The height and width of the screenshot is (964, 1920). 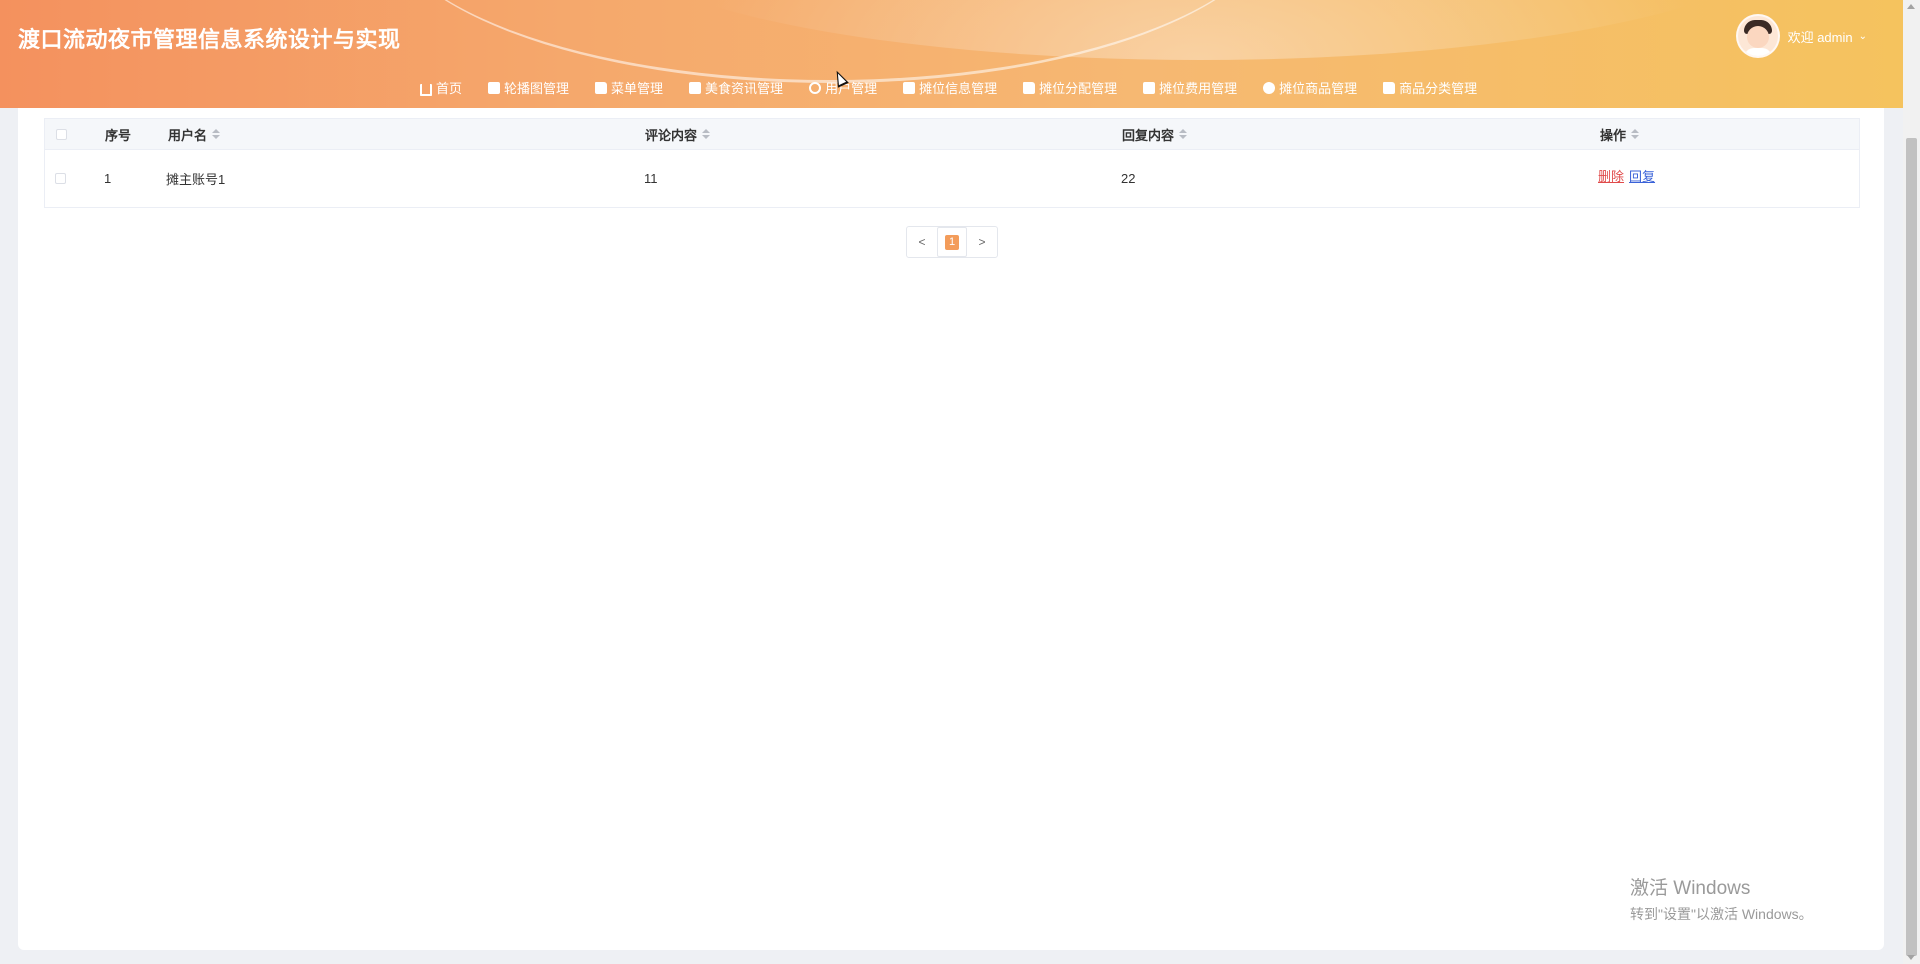 What do you see at coordinates (1626, 175) in the screenshot?
I see `cell-actions: 删除 回复` at bounding box center [1626, 175].